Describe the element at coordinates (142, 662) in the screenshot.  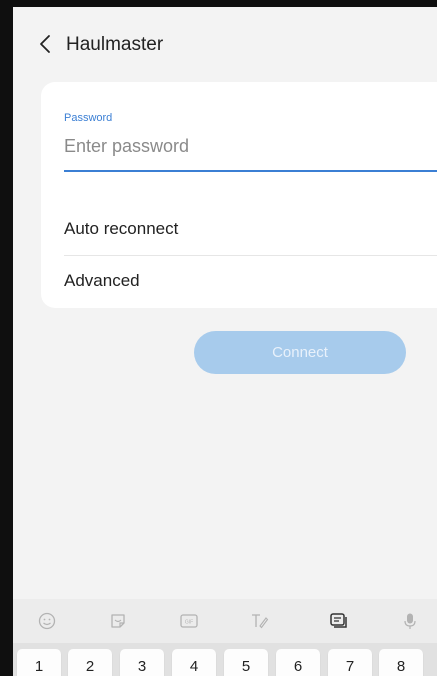
I see `key-3: 3` at that location.